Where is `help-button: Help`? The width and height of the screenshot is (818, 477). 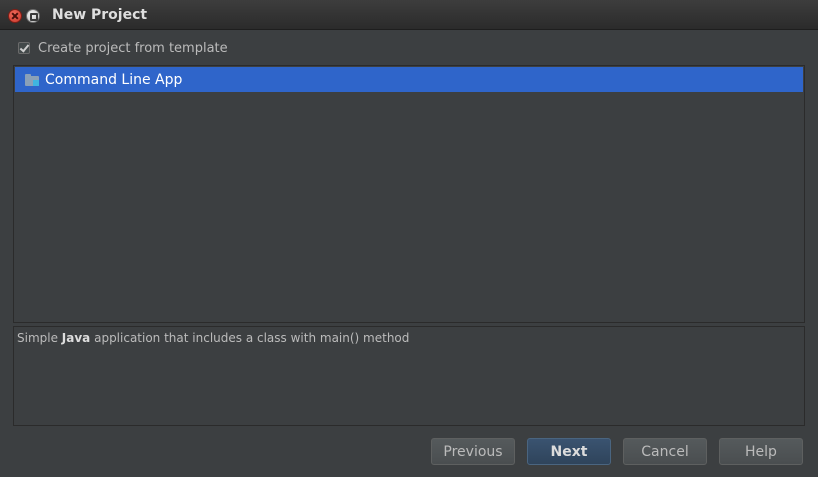
help-button: Help is located at coordinates (761, 451).